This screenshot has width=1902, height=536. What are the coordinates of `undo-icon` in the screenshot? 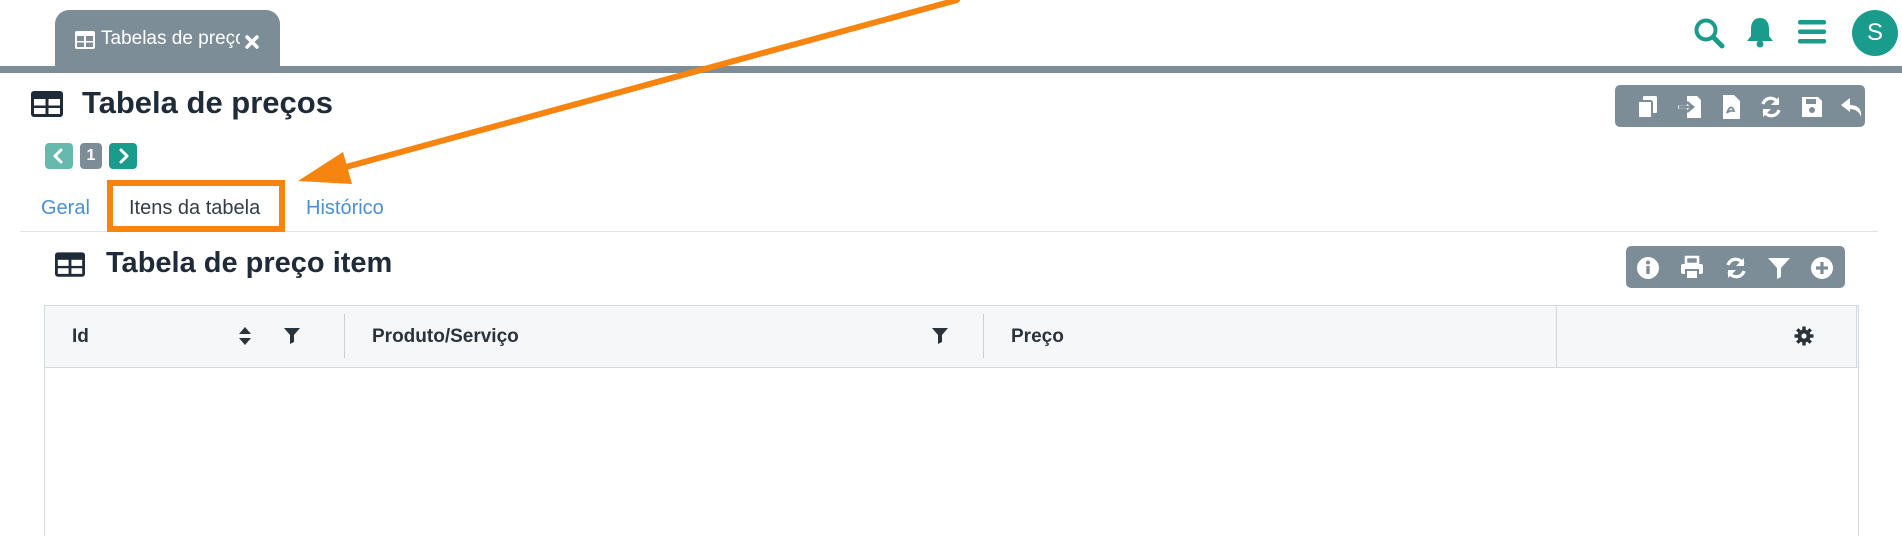 It's located at (1852, 107).